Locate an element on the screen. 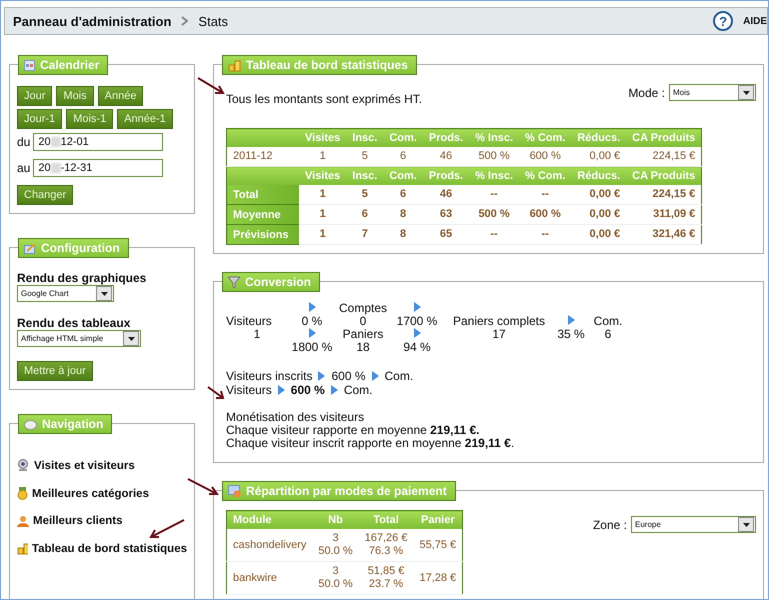  funnel-value: 18 is located at coordinates (363, 346).